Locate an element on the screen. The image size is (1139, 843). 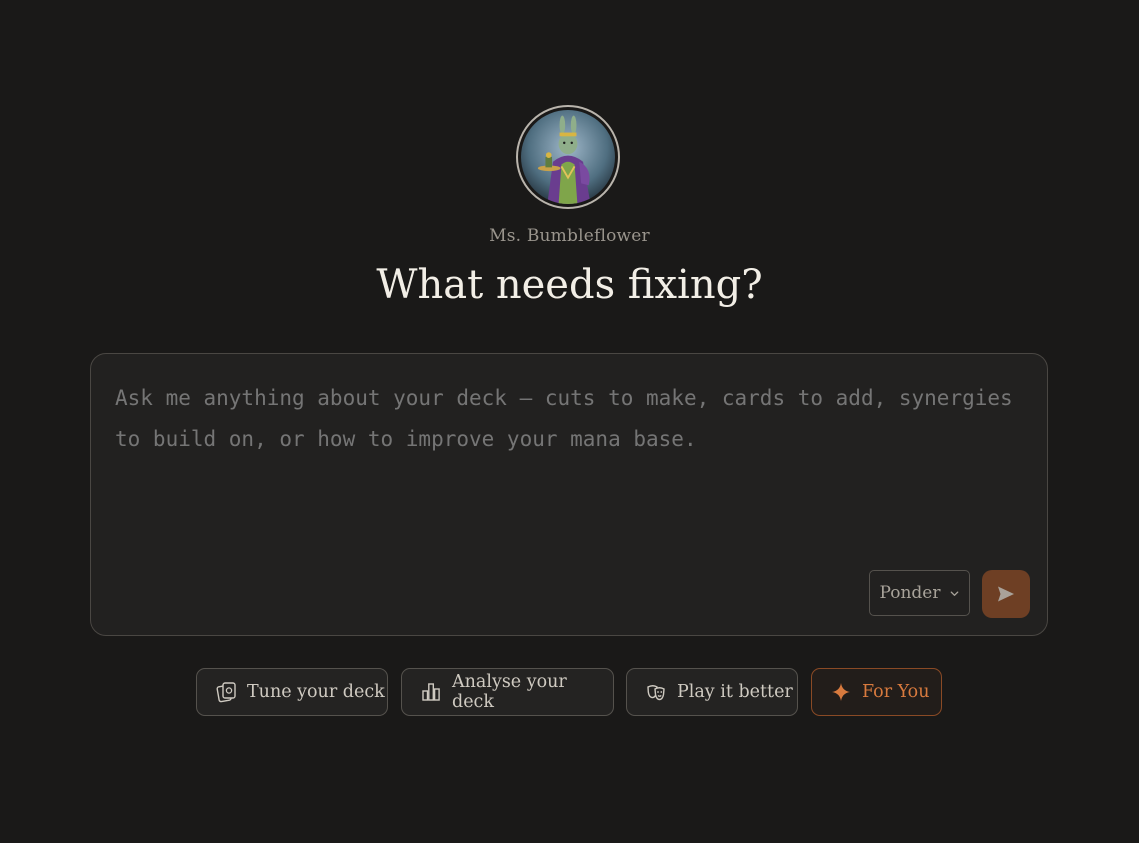
send-button is located at coordinates (1006, 594).